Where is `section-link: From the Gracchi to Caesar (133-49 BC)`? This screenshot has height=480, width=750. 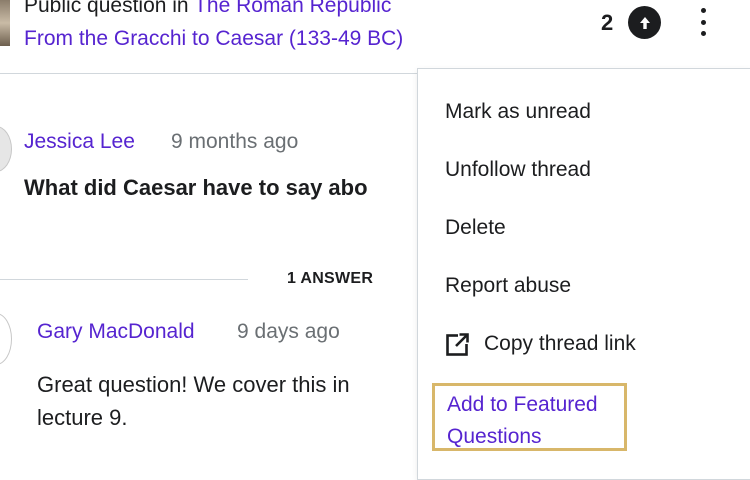
section-link: From the Gracchi to Caesar (133-49 BC) is located at coordinates (213, 38).